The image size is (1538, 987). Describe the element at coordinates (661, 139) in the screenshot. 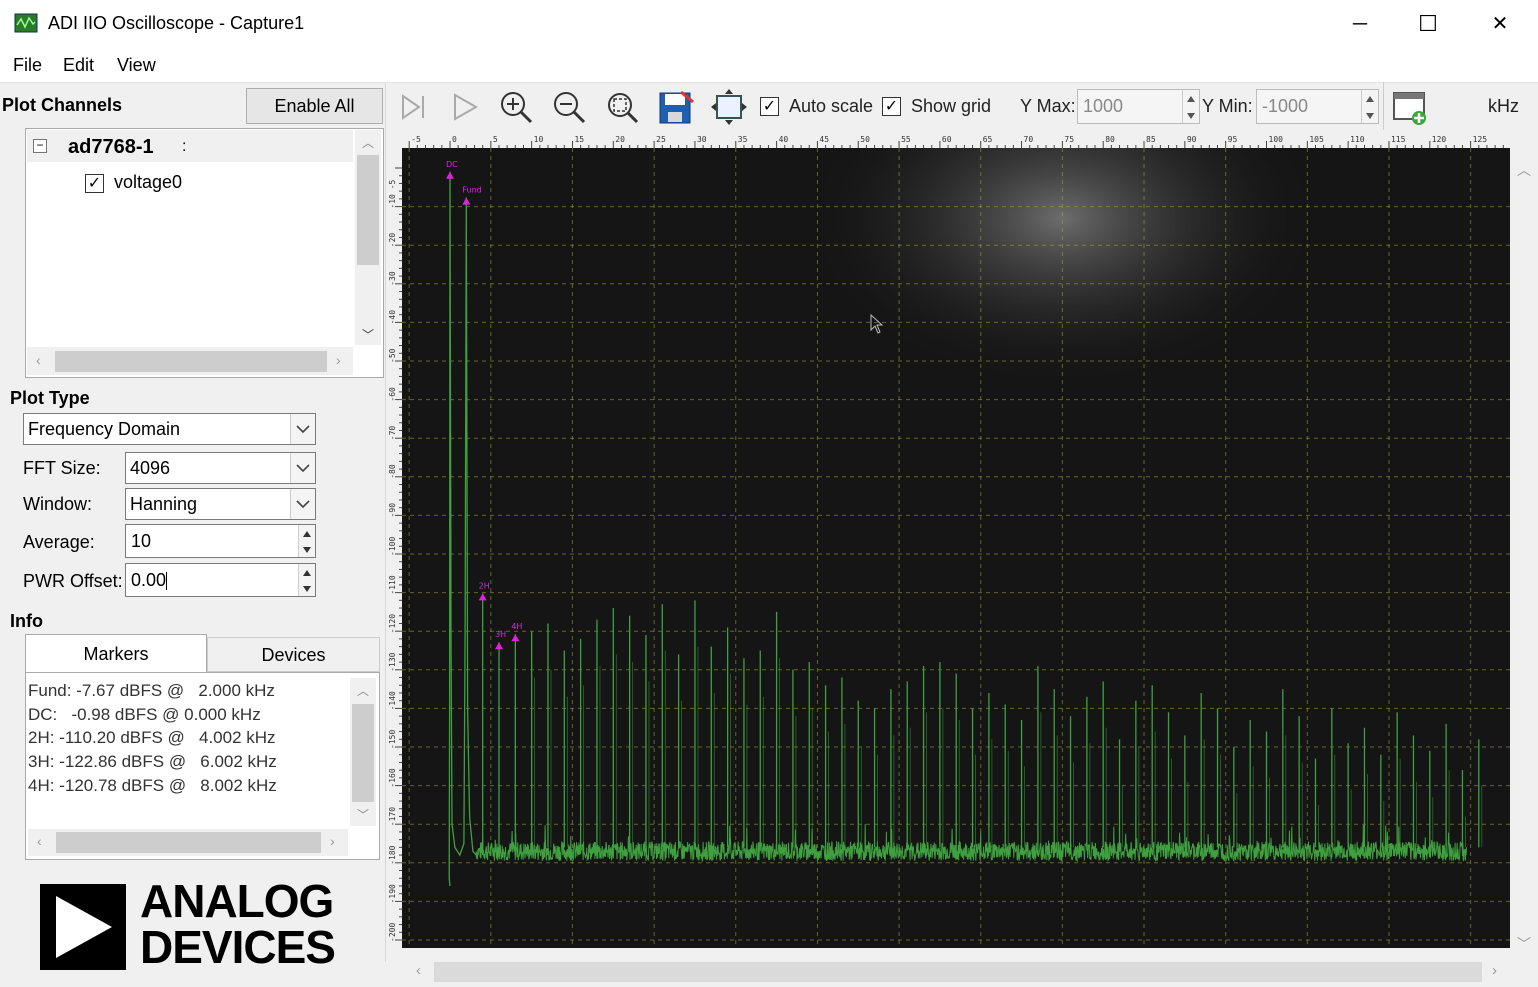

I see `x-tick-label: 25` at that location.